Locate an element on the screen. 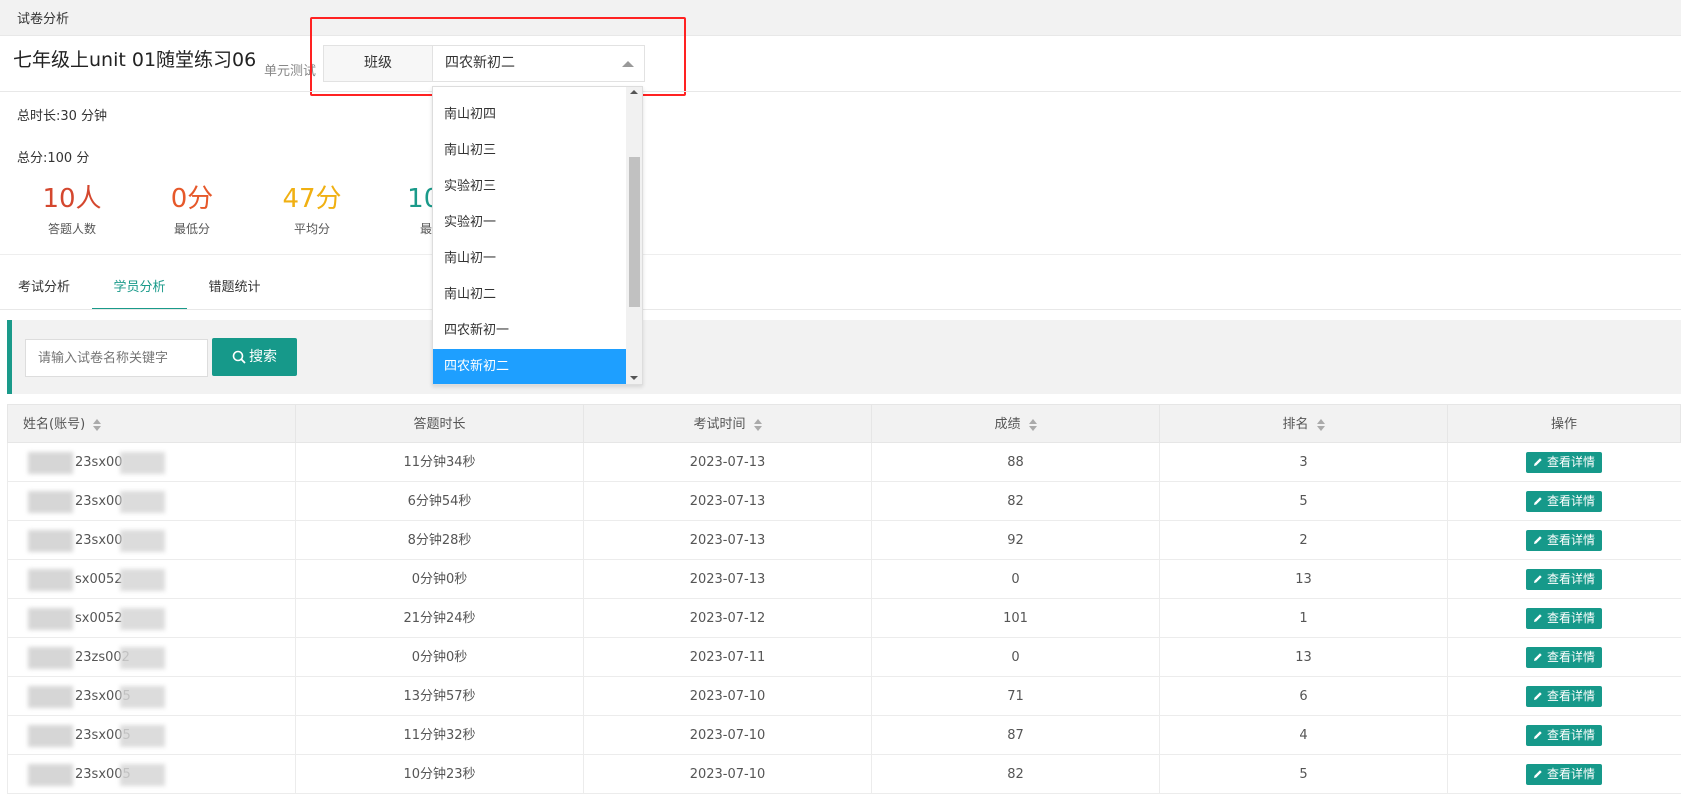 The height and width of the screenshot is (803, 1681). stat-label: 最低分 is located at coordinates (191, 229).